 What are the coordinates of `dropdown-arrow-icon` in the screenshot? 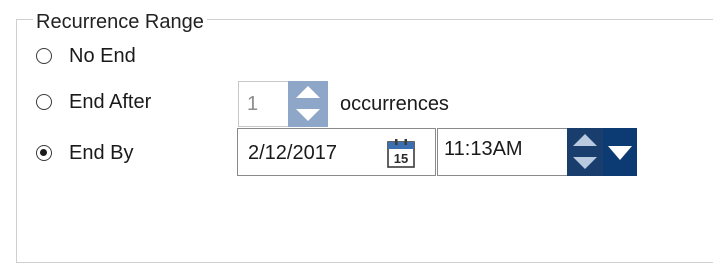 It's located at (620, 153).